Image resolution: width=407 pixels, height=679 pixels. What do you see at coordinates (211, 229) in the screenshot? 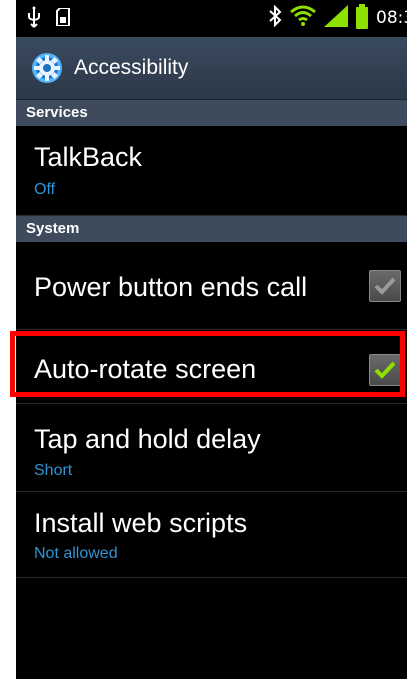
I see `section-header-system: System` at bounding box center [211, 229].